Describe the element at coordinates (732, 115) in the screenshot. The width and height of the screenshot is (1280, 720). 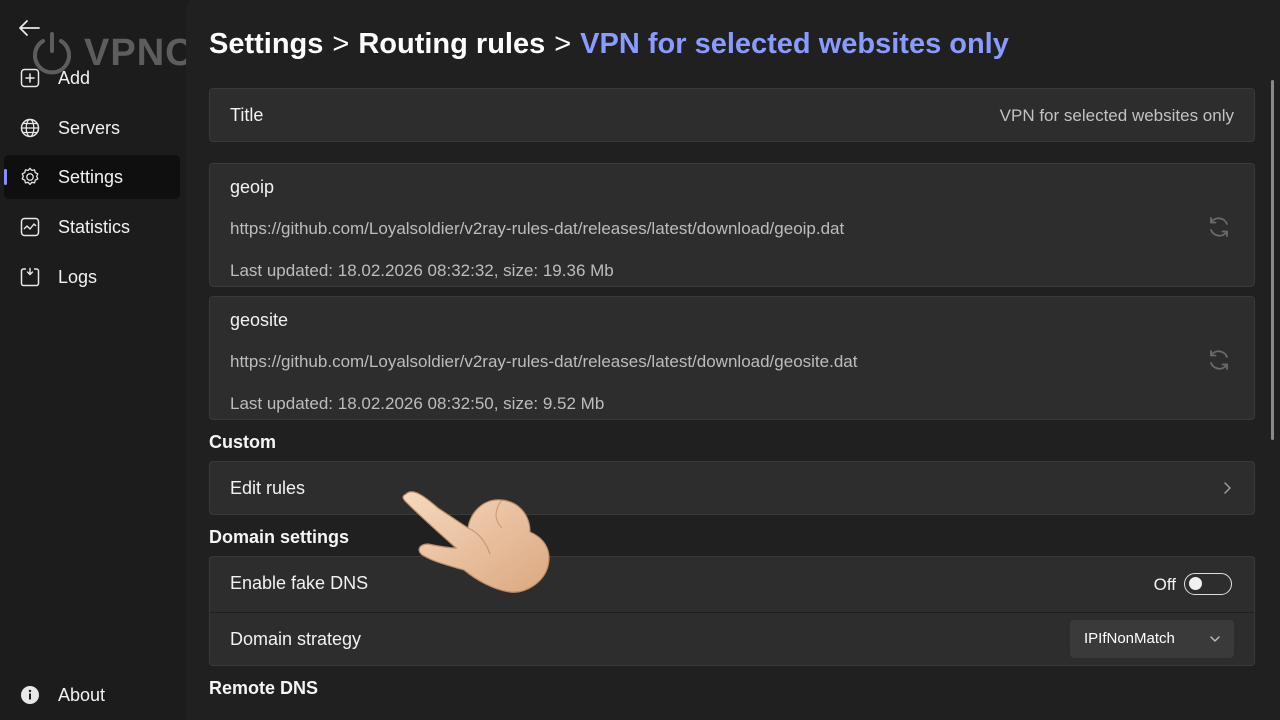
I see `title-row: Title VPN for selected websites only` at that location.